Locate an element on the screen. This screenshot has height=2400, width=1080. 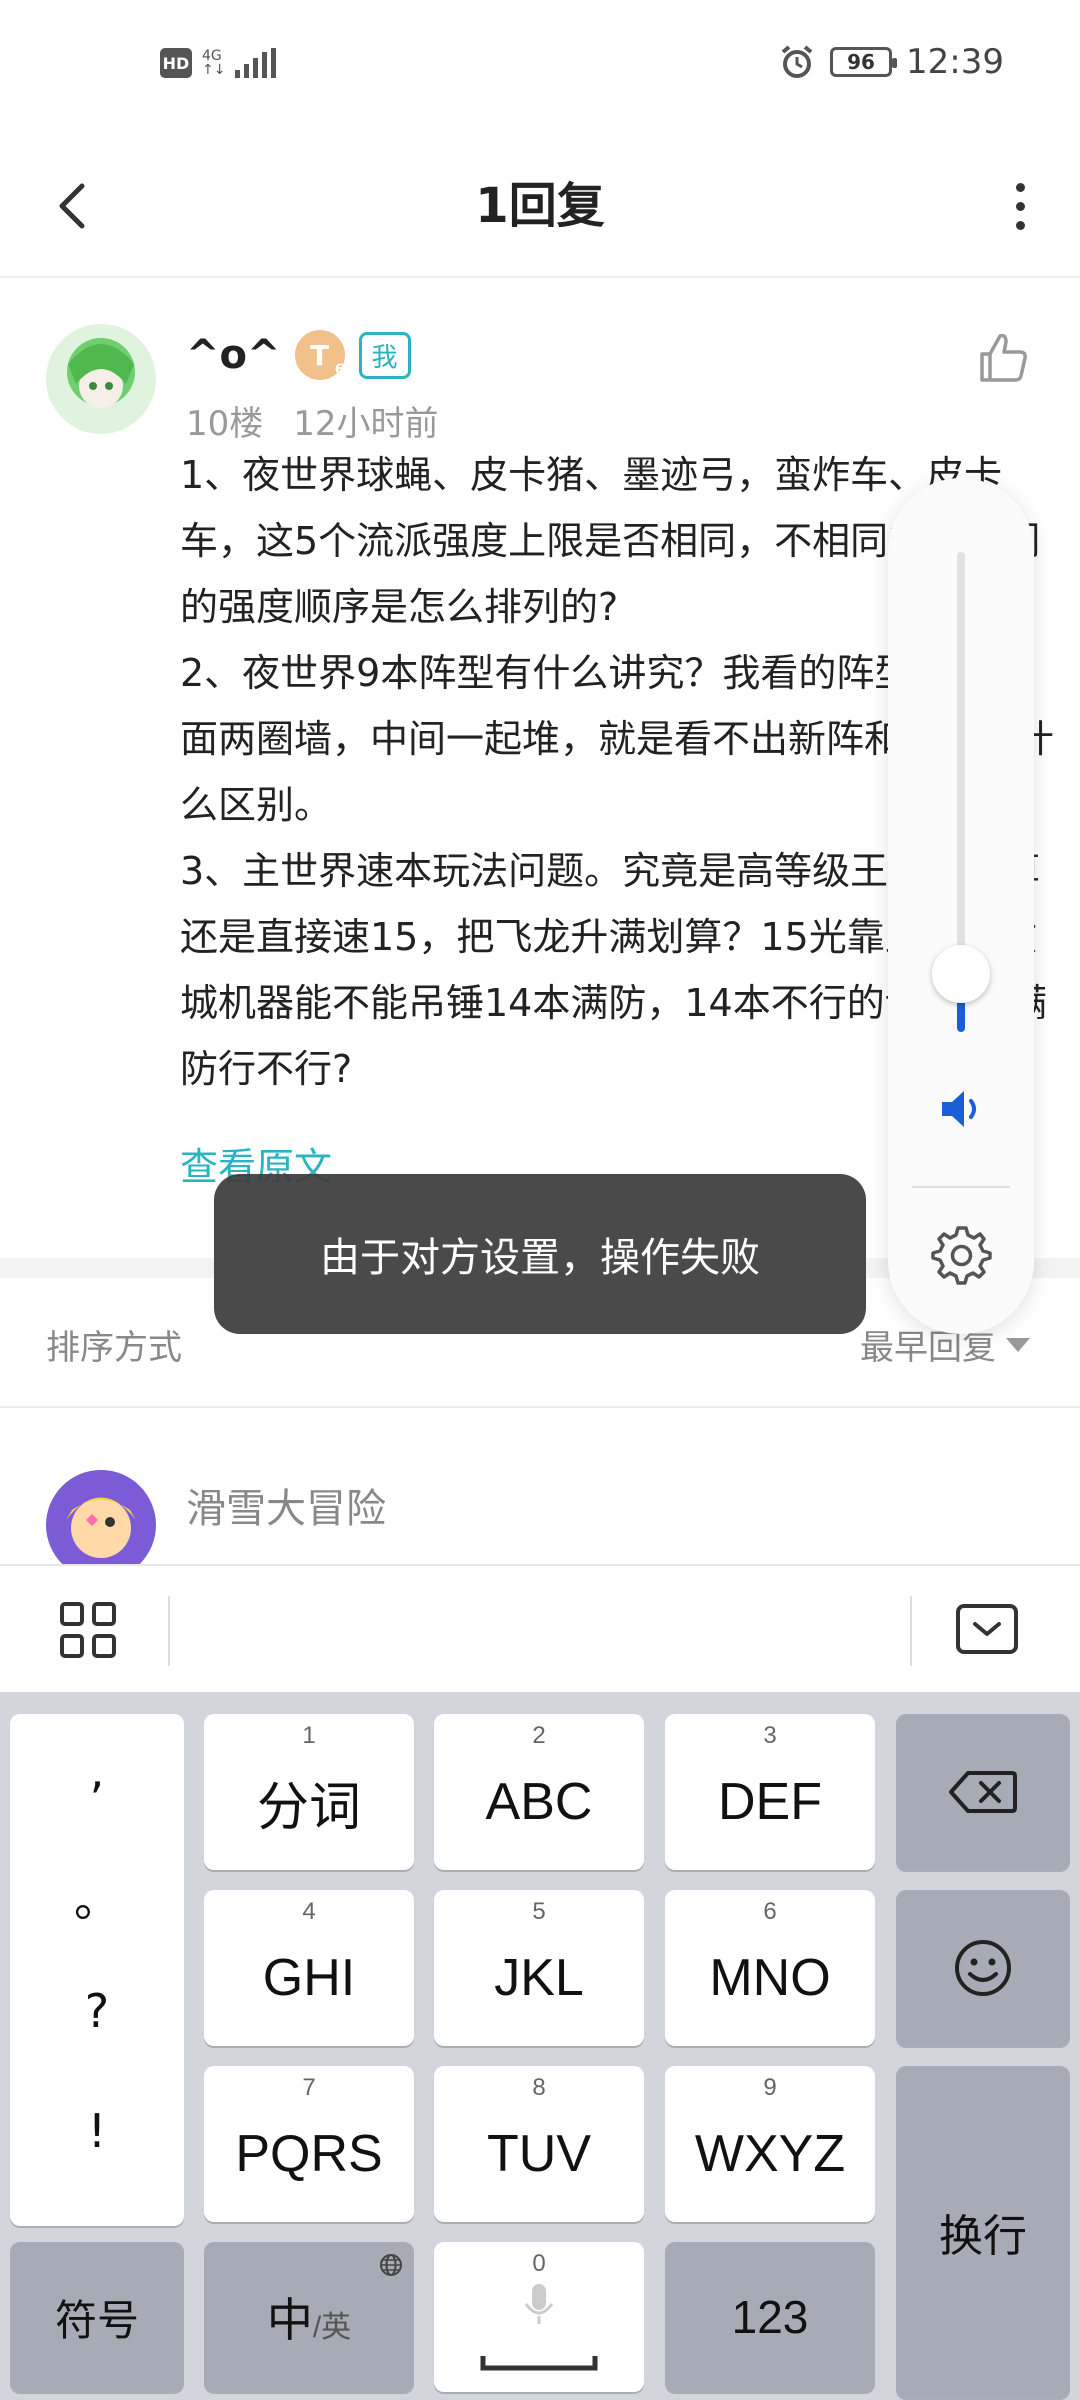
nav-bar: 1回复 is located at coordinates (540, 207).